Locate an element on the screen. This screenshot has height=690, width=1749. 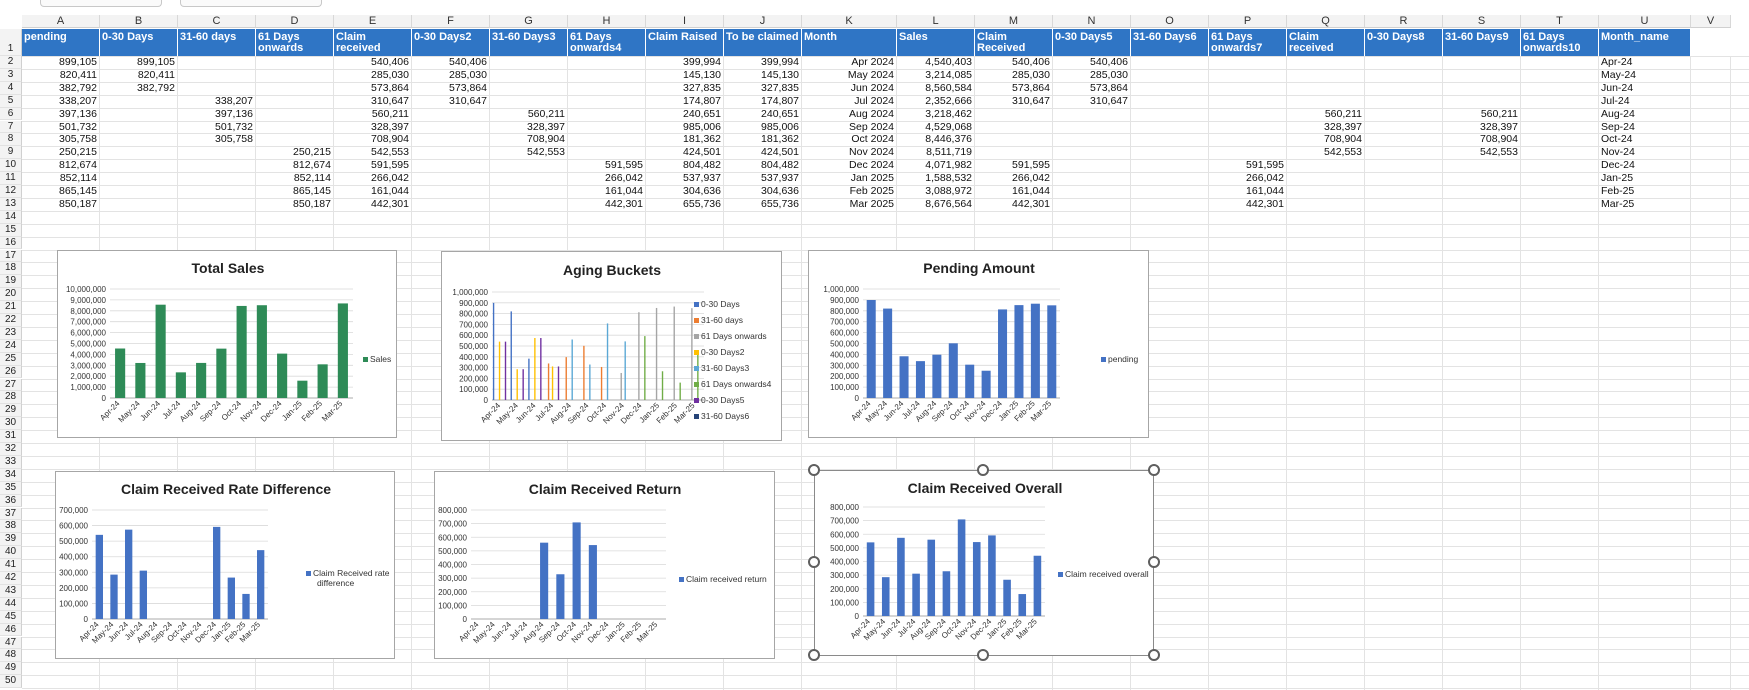
data-cell: Oct 2024 is located at coordinates (848, 139).